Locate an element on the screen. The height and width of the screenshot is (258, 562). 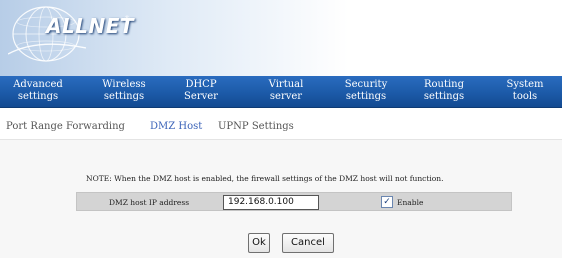
registered-mark: ® is located at coordinates (127, 18).